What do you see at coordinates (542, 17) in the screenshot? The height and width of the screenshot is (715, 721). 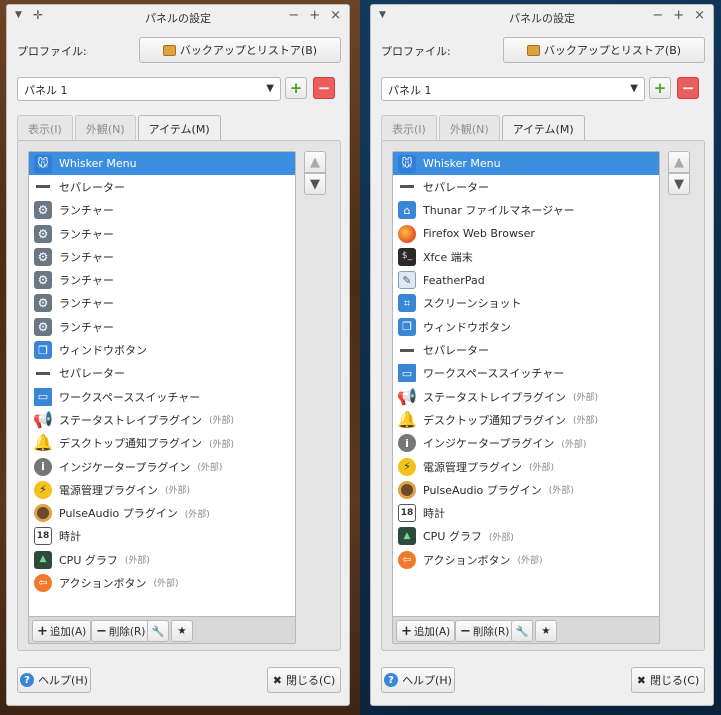 I see `titlebar: ▼ パネルの設定 − + ×` at bounding box center [542, 17].